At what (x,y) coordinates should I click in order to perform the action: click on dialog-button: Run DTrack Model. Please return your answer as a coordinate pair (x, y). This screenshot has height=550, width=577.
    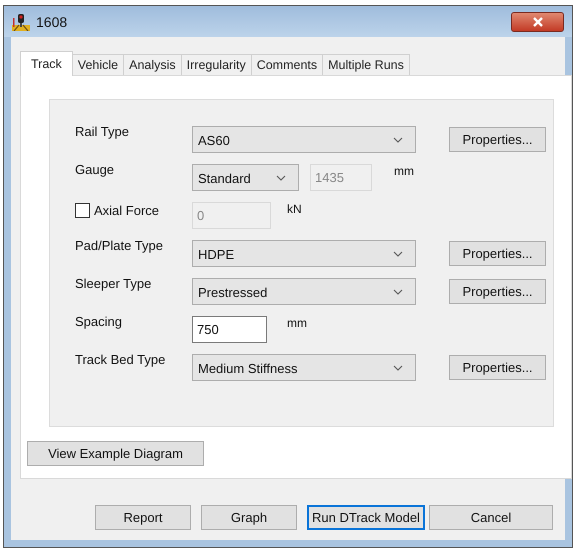
    Looking at the image, I should click on (366, 517).